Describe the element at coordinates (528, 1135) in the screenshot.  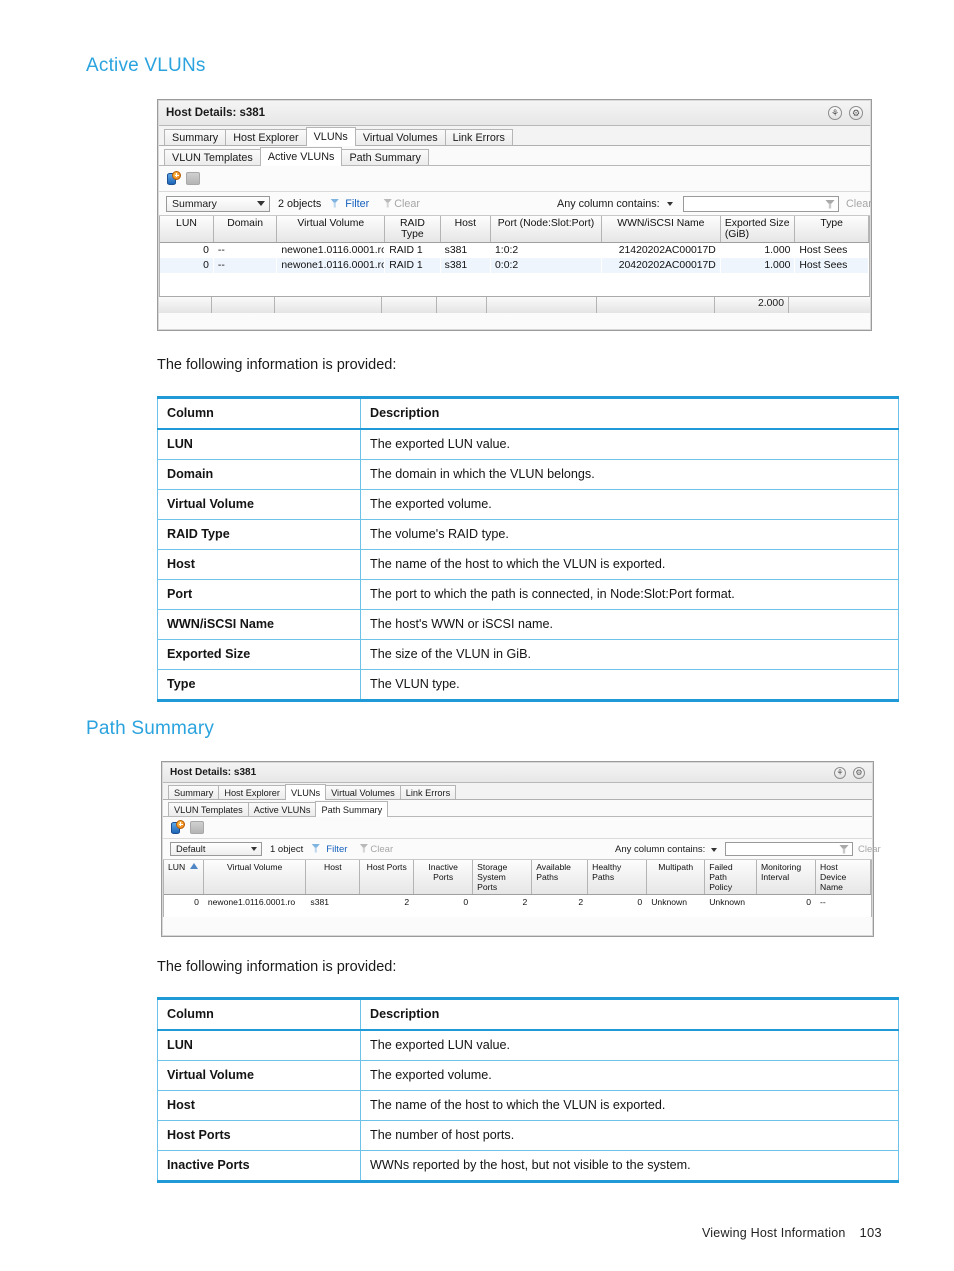
I see `table-row: Host Ports The number of host ports.` at that location.